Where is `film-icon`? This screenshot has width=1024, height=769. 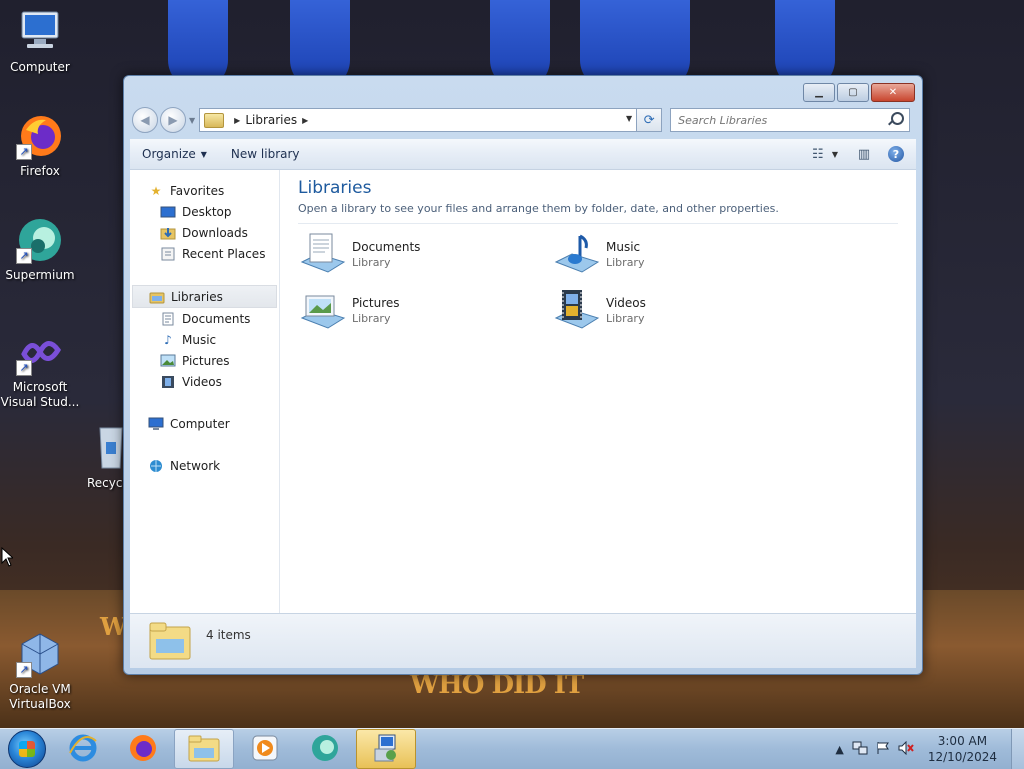
film-icon is located at coordinates (168, 382).